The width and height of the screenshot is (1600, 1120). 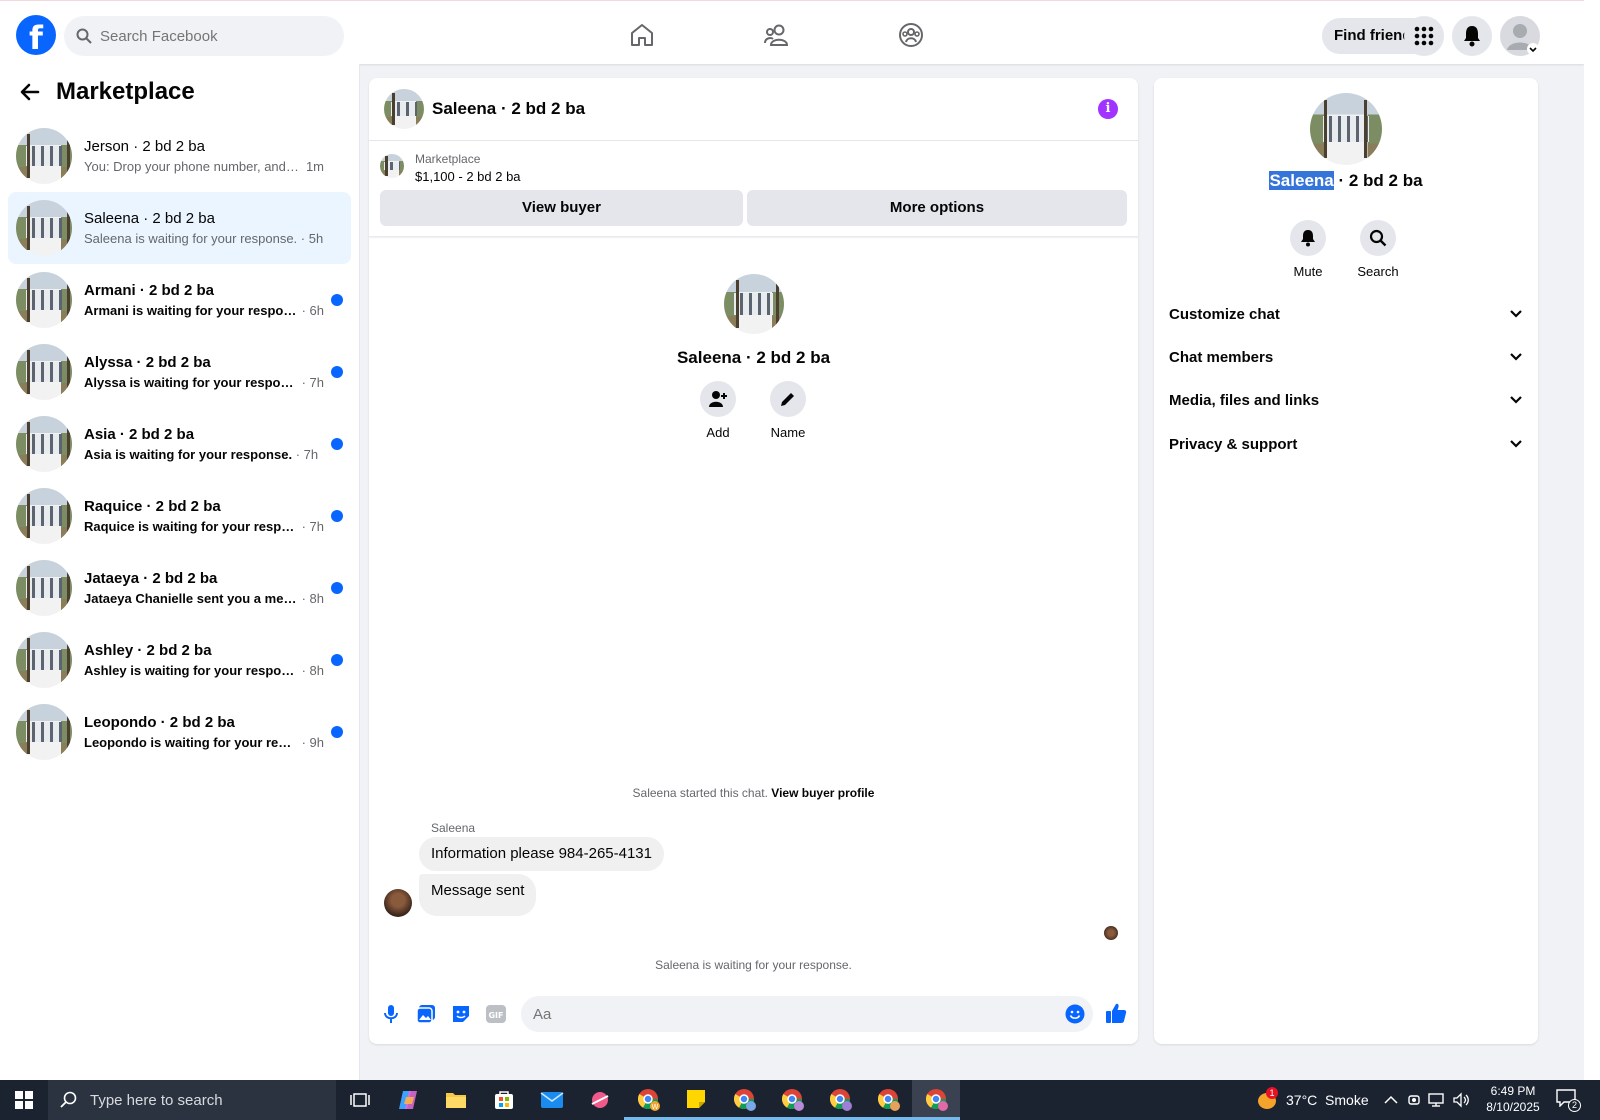 I want to click on add-people-button: Add, so click(x=718, y=410).